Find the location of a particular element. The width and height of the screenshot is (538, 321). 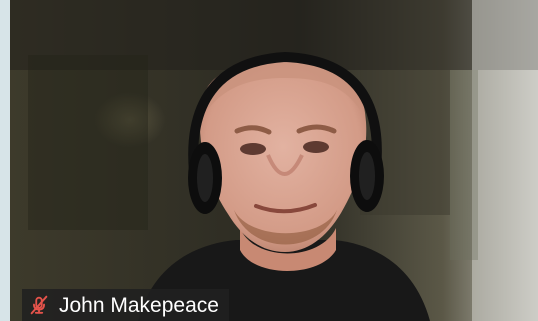

microphone-muted-icon is located at coordinates (39, 305).